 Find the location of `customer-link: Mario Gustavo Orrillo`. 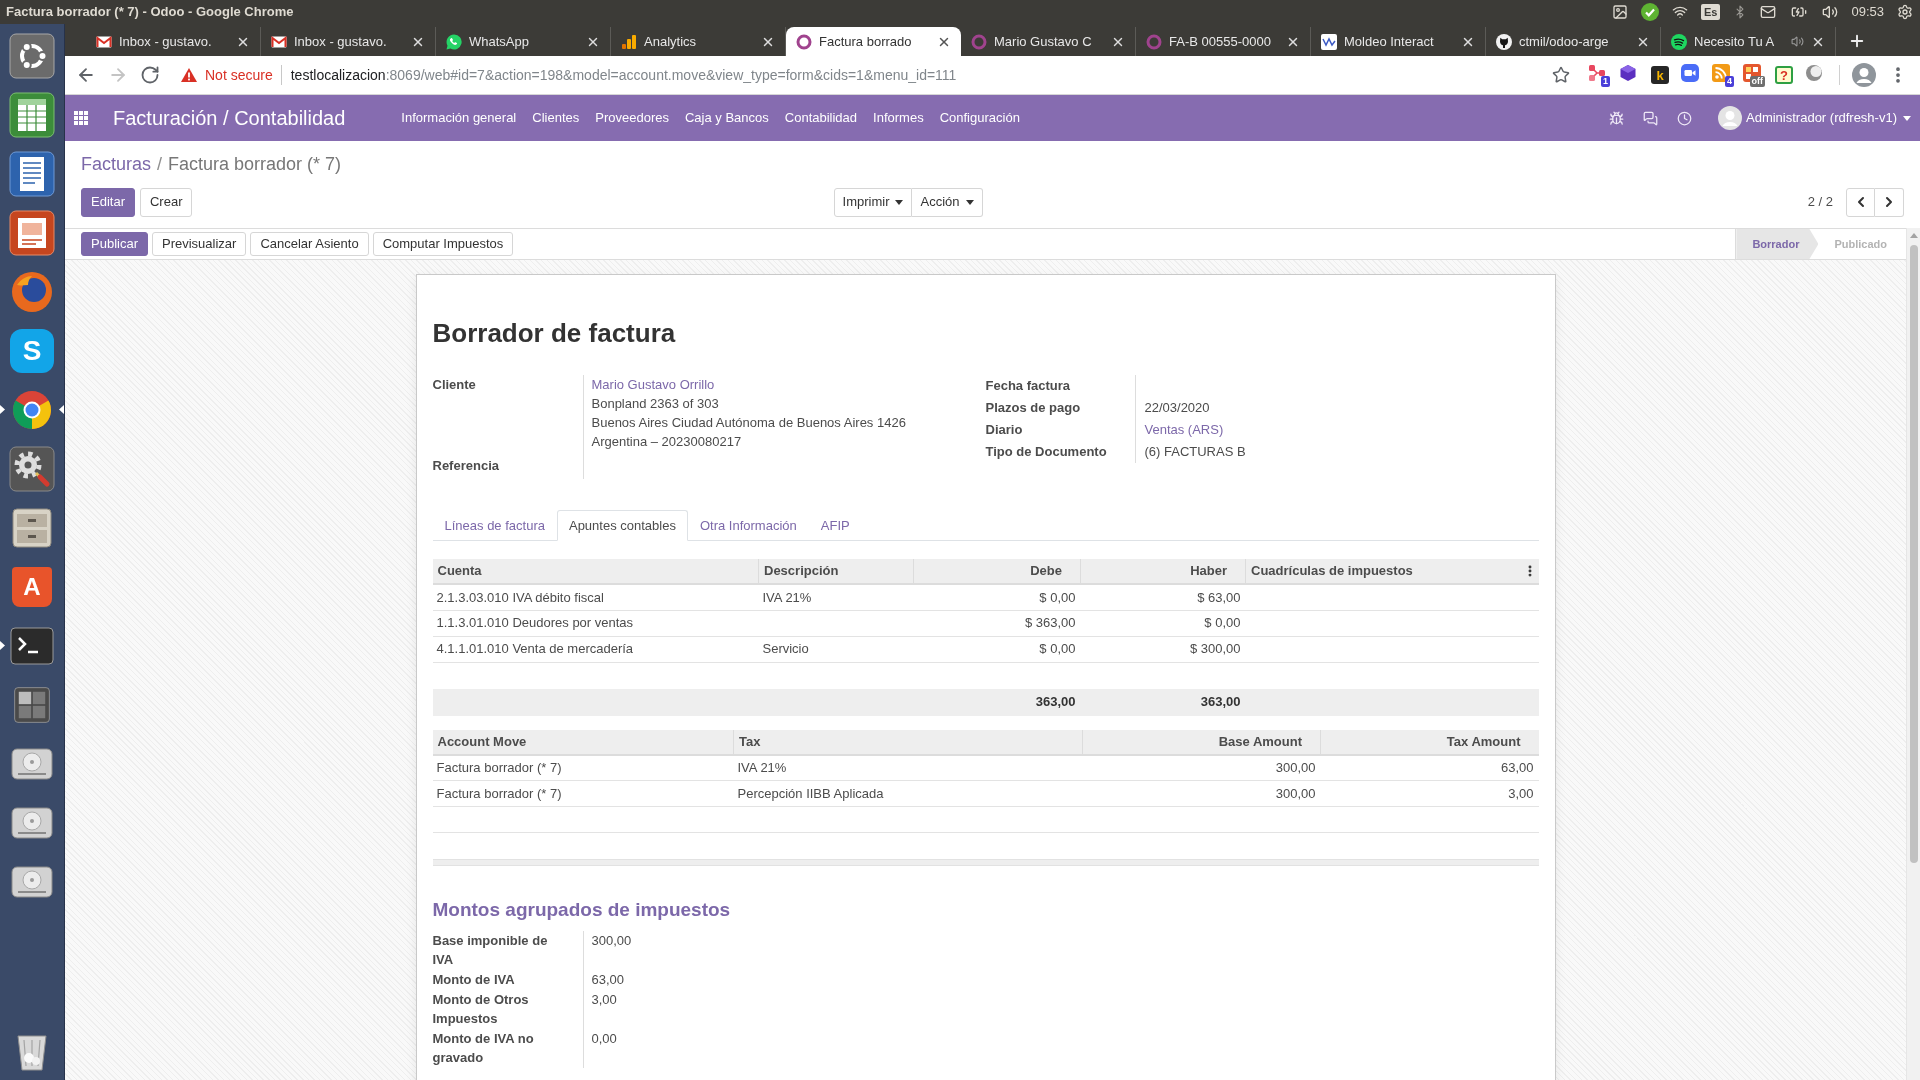

customer-link: Mario Gustavo Orrillo is located at coordinates (653, 384).